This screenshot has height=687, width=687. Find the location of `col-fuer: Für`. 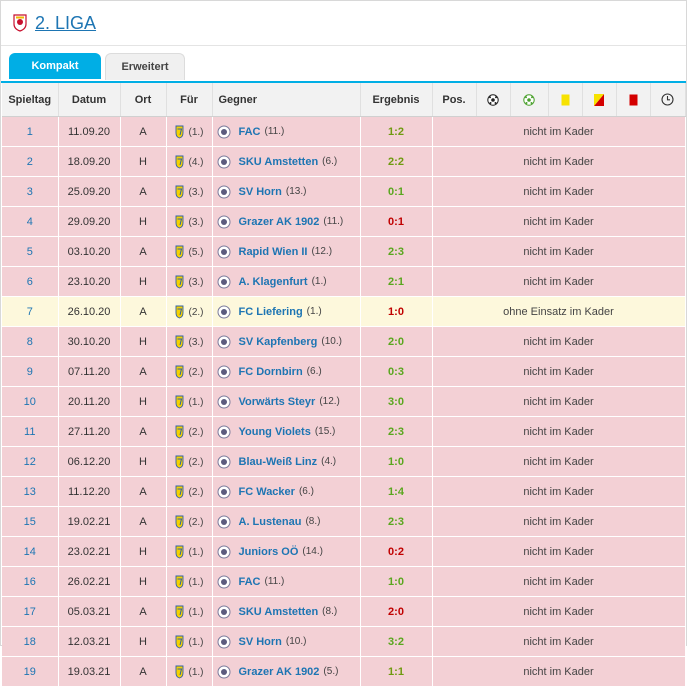

col-fuer: Für is located at coordinates (189, 100).